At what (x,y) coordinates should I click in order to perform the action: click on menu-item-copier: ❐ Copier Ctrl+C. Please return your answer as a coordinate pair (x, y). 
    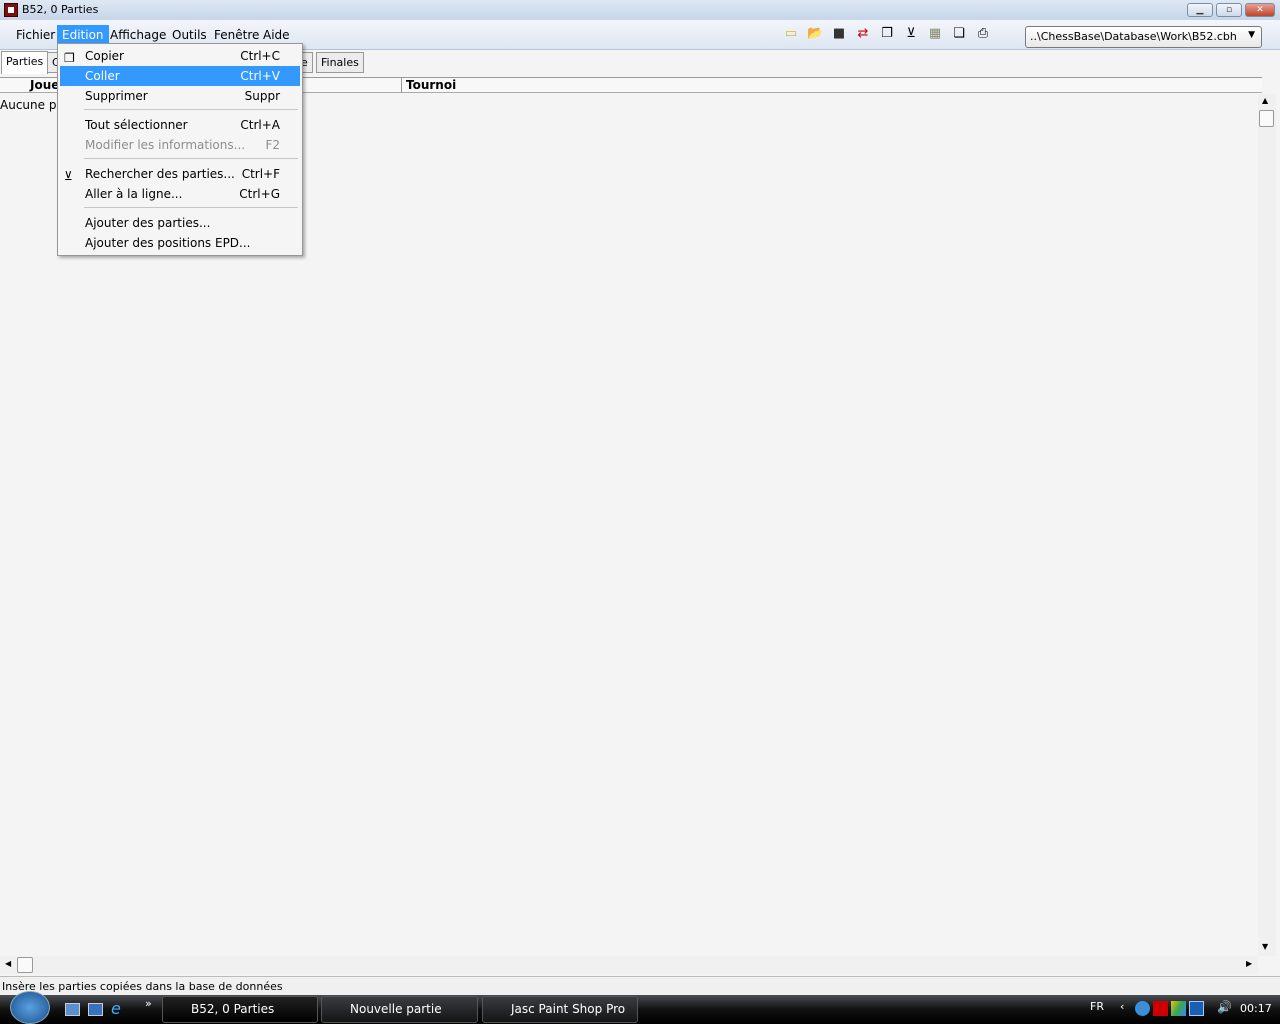
    Looking at the image, I should click on (180, 56).